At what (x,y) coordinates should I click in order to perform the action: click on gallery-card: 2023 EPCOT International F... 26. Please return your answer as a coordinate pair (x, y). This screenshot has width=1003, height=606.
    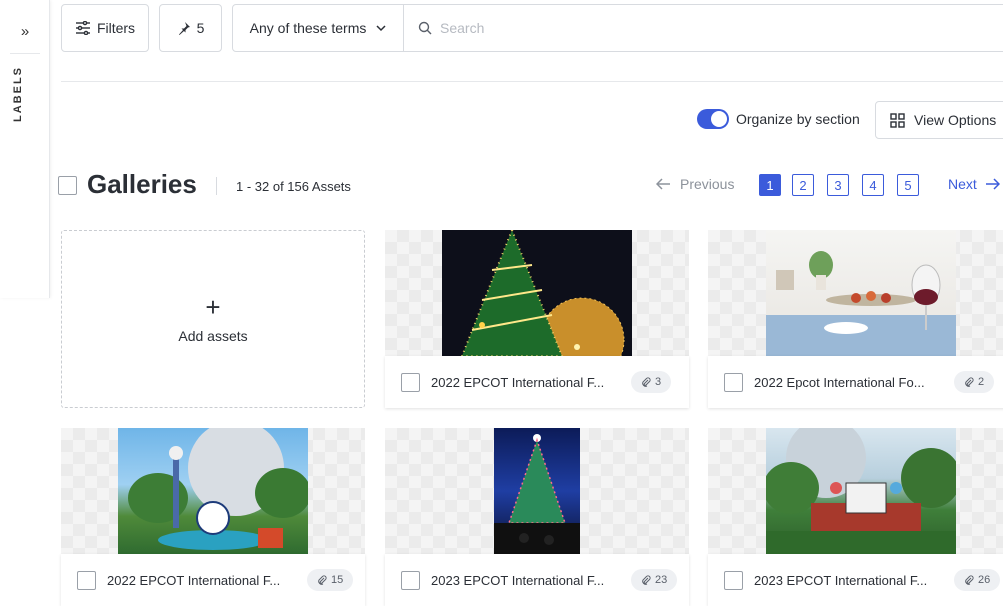
    Looking at the image, I should click on (855, 517).